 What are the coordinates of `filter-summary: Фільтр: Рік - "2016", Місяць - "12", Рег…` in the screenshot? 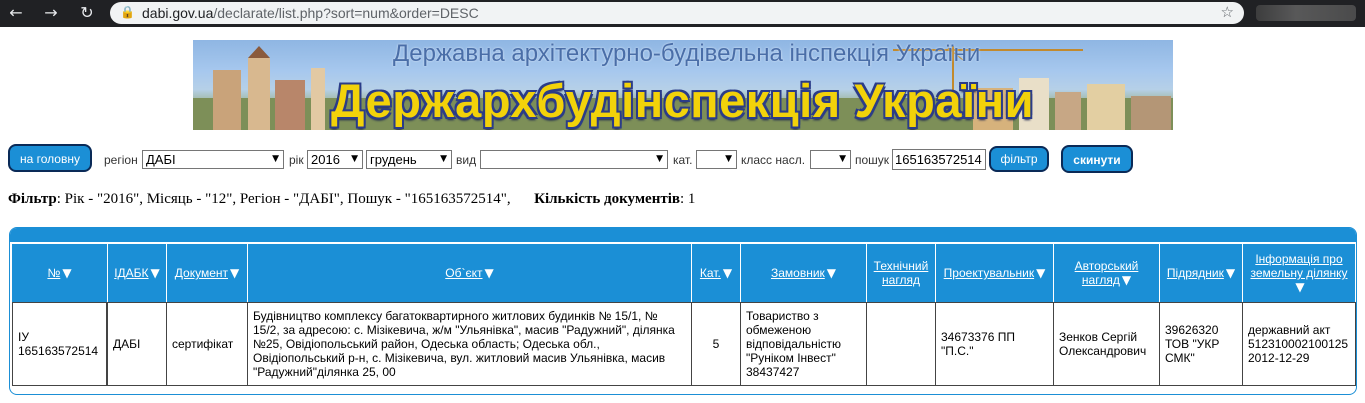 It's located at (351, 199).